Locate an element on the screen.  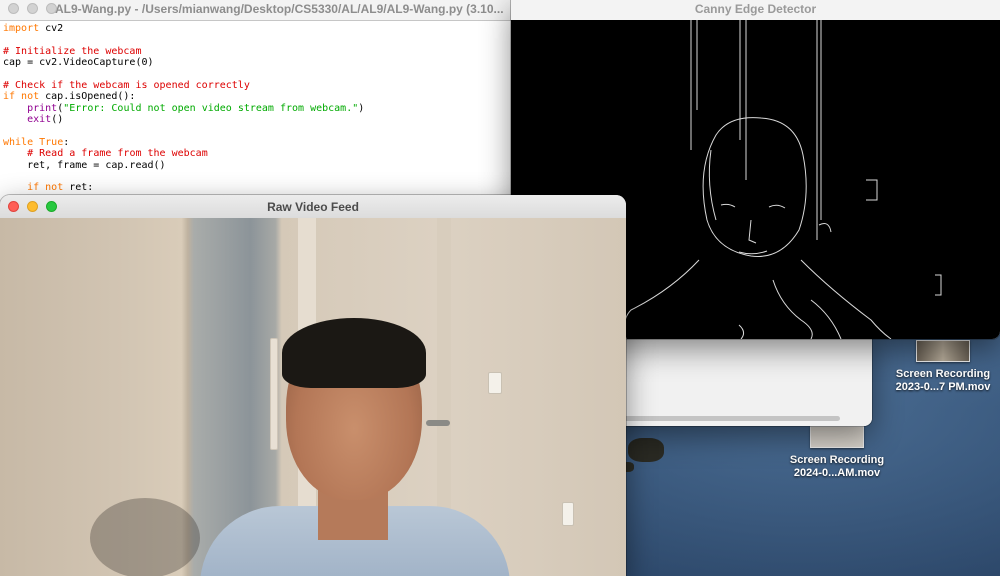
window-body is located at coordinates (736, 378).